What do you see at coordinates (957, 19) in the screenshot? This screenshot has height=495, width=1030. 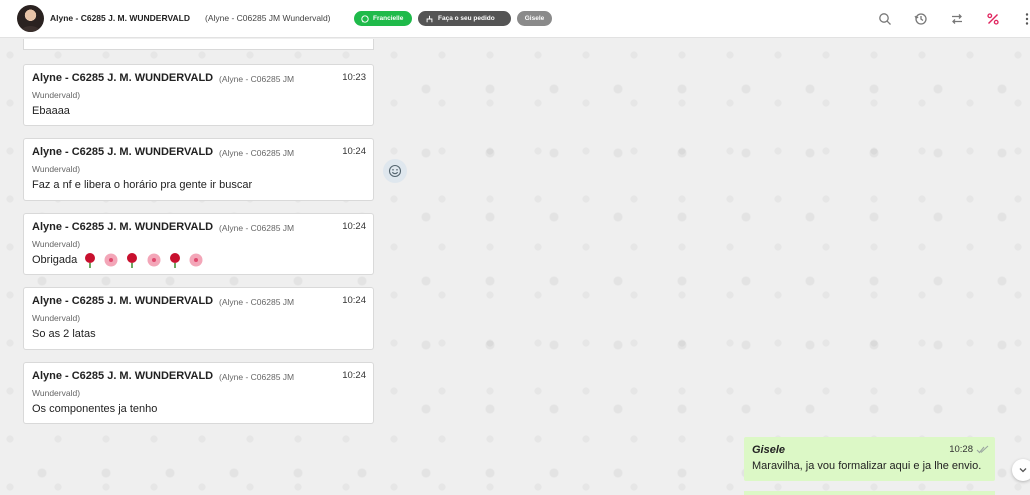 I see `transfer-icon` at bounding box center [957, 19].